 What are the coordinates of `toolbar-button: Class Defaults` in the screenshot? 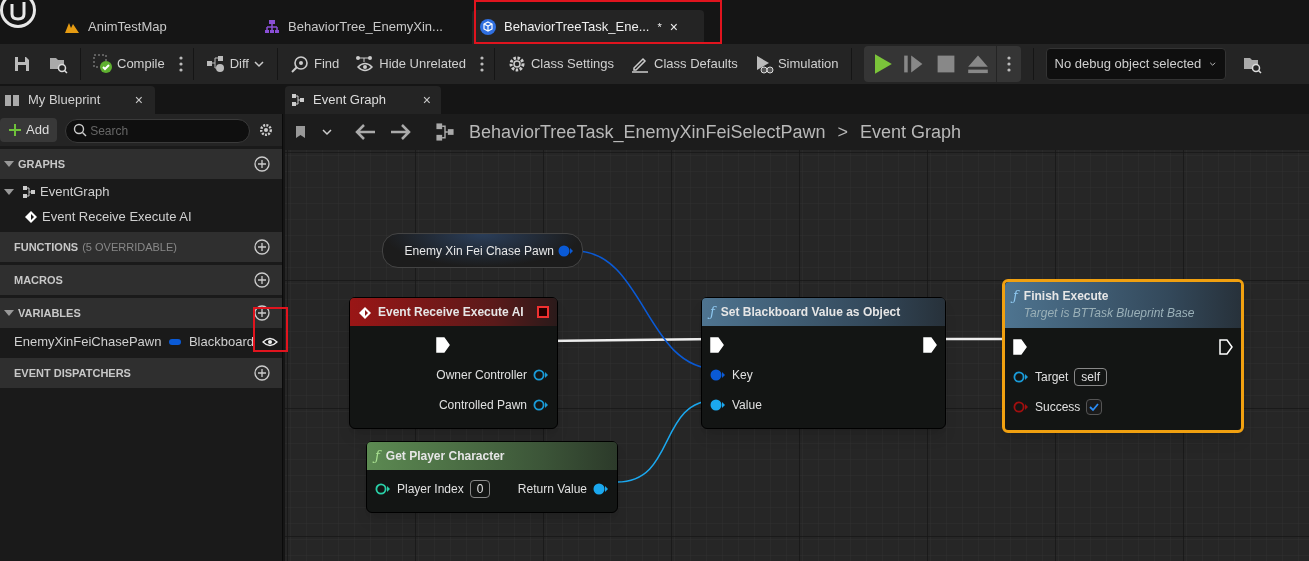 It's located at (684, 64).